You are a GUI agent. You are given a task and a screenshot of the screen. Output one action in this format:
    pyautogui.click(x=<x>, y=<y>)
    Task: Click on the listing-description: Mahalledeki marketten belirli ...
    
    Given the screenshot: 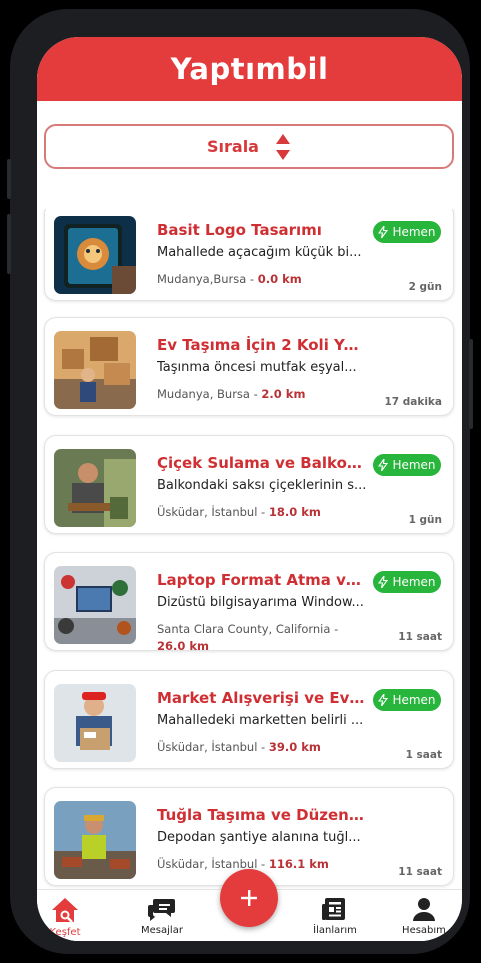 What is the action you would take?
    pyautogui.click(x=260, y=720)
    